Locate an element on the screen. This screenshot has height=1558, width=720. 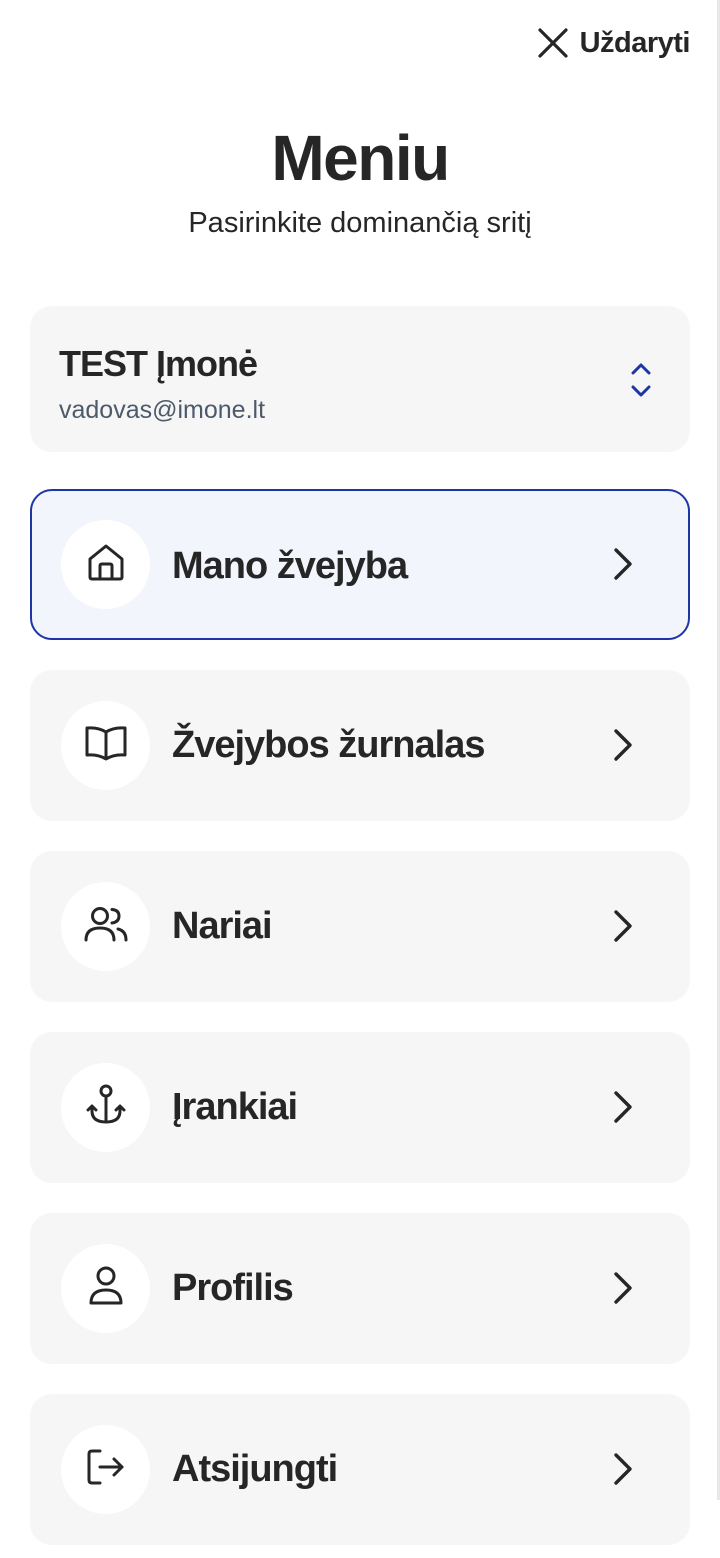
close-label: Uždaryti is located at coordinates (635, 42).